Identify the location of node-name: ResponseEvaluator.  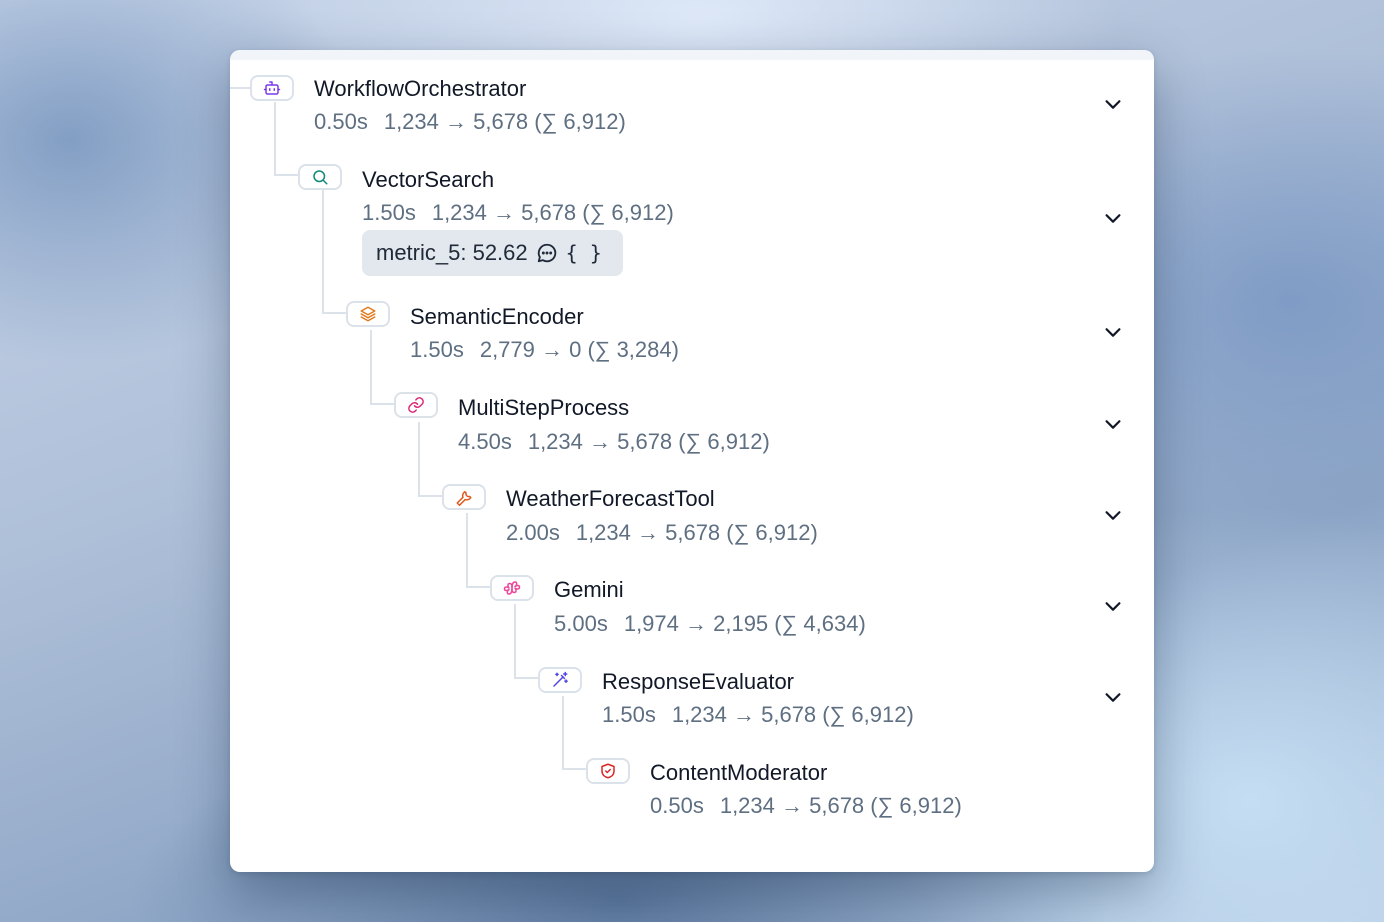
(698, 681).